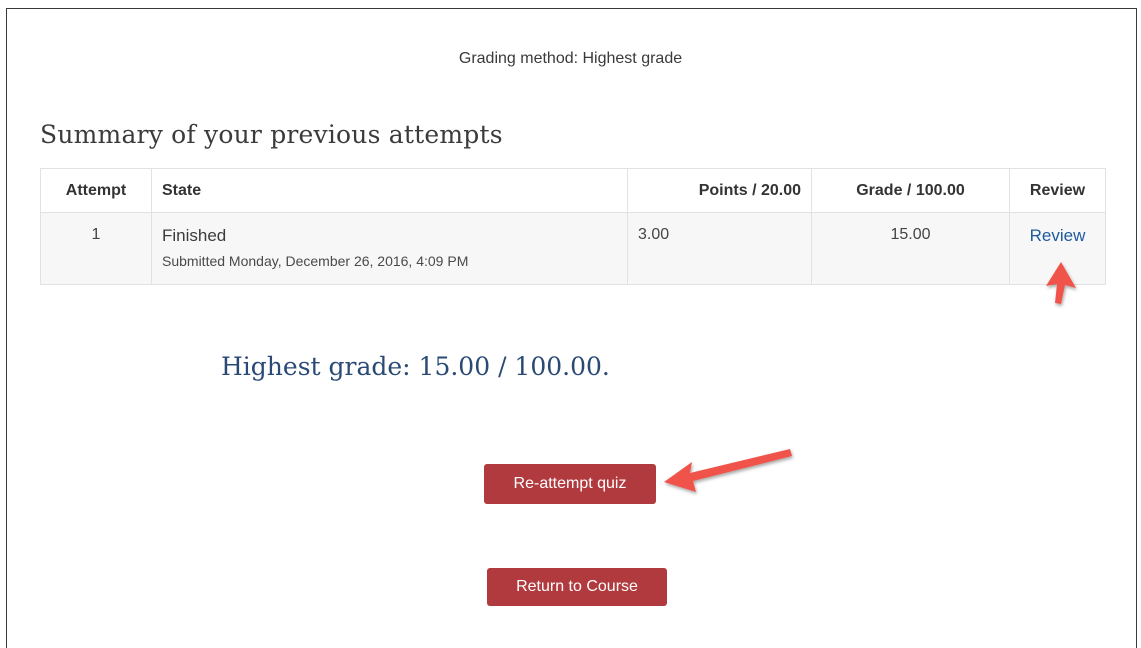 This screenshot has height=648, width=1141. I want to click on highest-grade-text: Highest grade: 15.00 / 100.00., so click(415, 366).